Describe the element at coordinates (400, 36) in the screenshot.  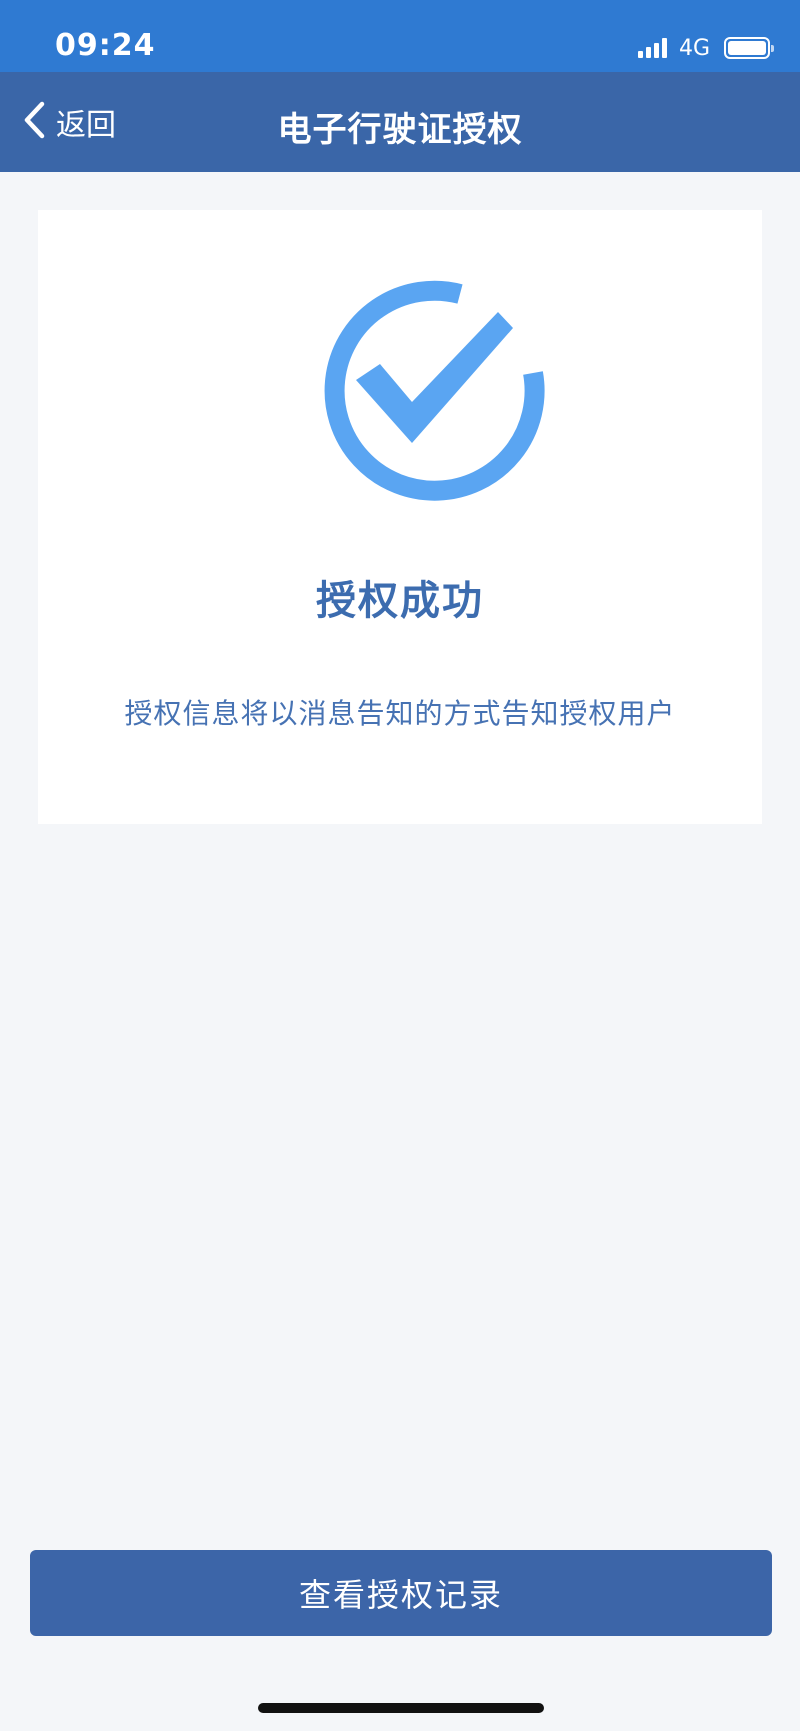
I see `status-bar: 09:24 4G` at that location.